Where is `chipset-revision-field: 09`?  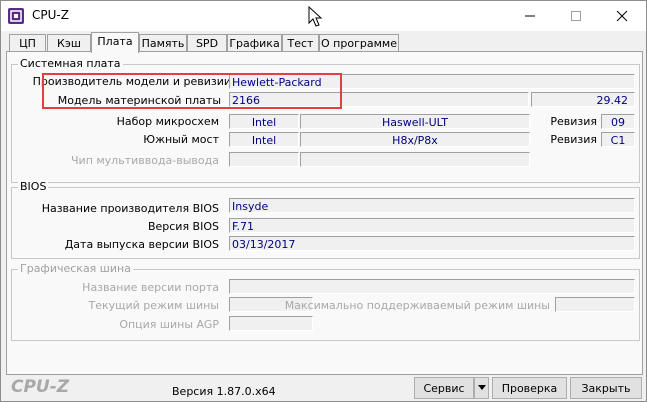
chipset-revision-field: 09 is located at coordinates (618, 121).